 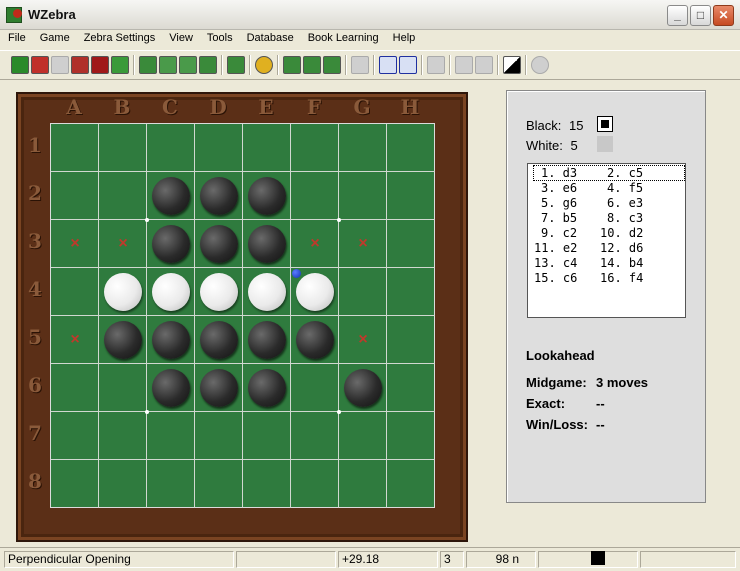 I want to click on move-list-row: 13. c4 14. b4, so click(x=609, y=263).